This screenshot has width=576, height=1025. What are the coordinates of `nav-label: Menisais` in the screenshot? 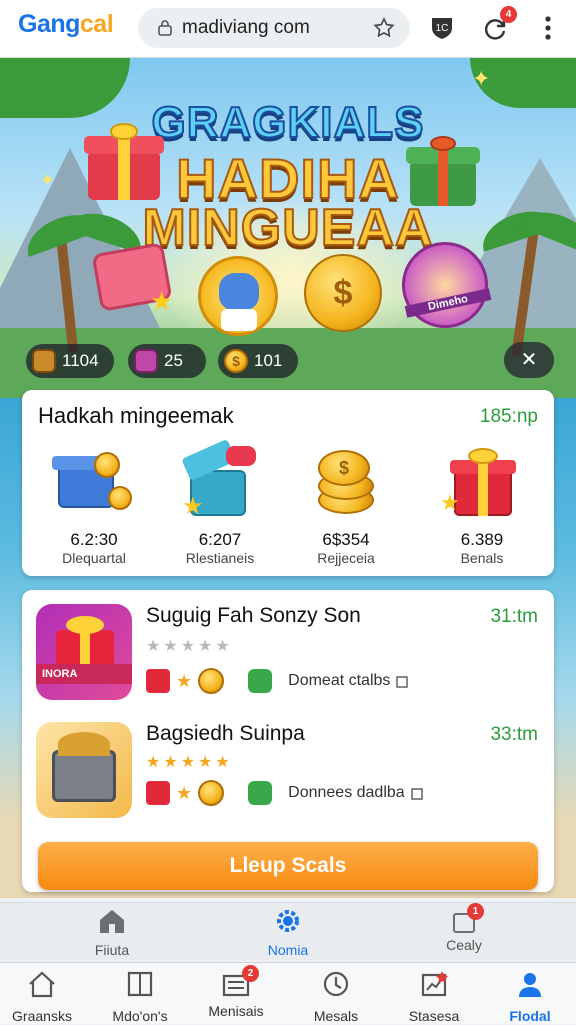 It's located at (236, 1011).